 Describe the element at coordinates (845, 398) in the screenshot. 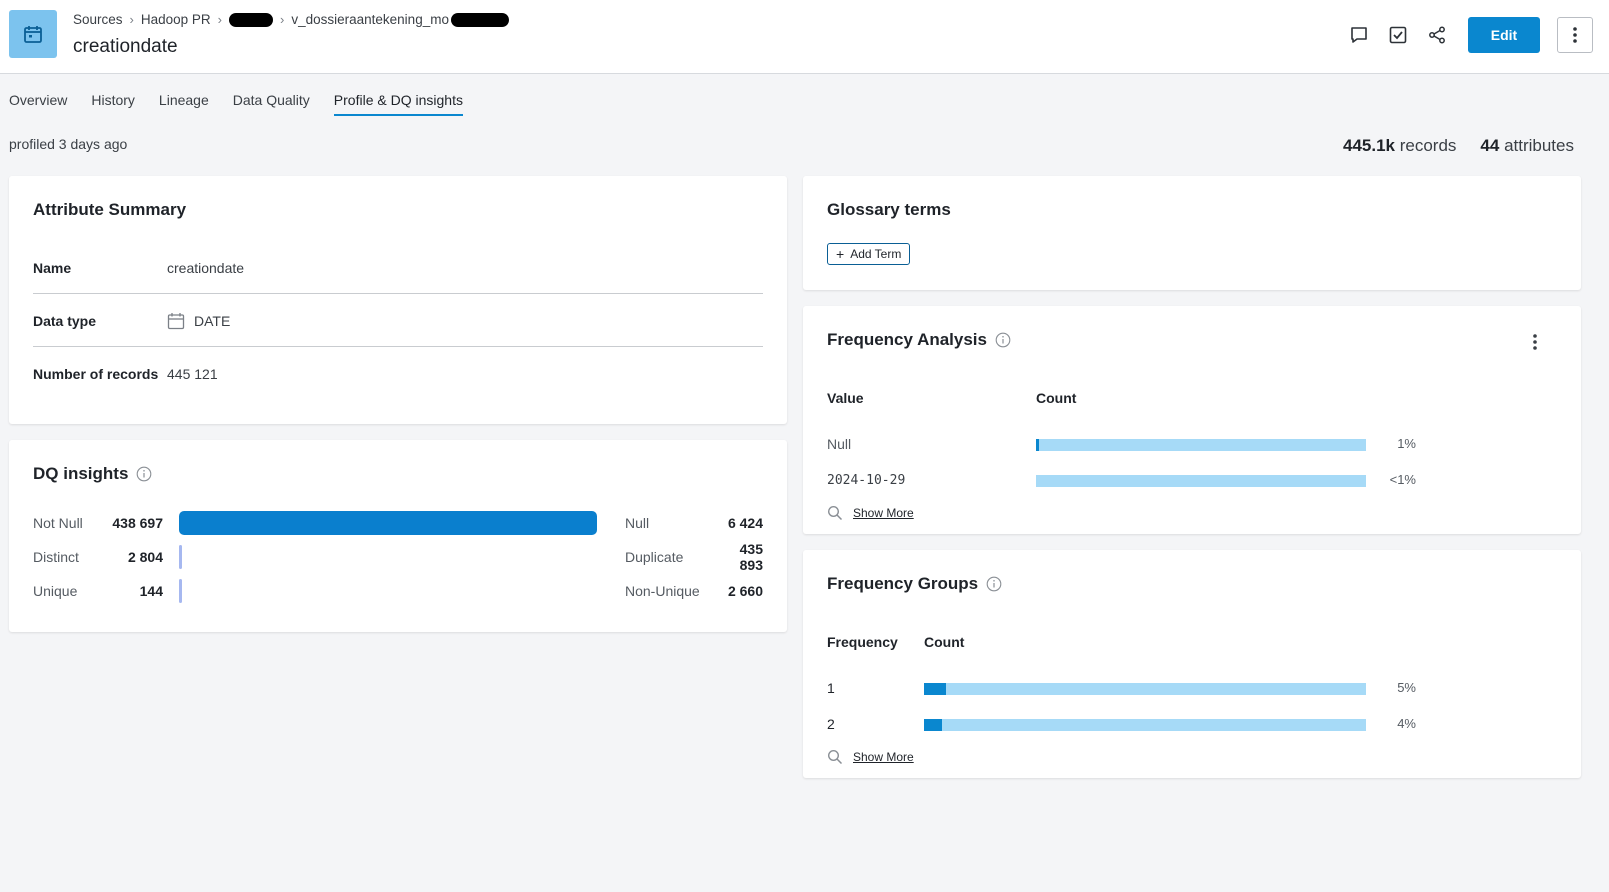

I see `column-header-value: Value` at that location.